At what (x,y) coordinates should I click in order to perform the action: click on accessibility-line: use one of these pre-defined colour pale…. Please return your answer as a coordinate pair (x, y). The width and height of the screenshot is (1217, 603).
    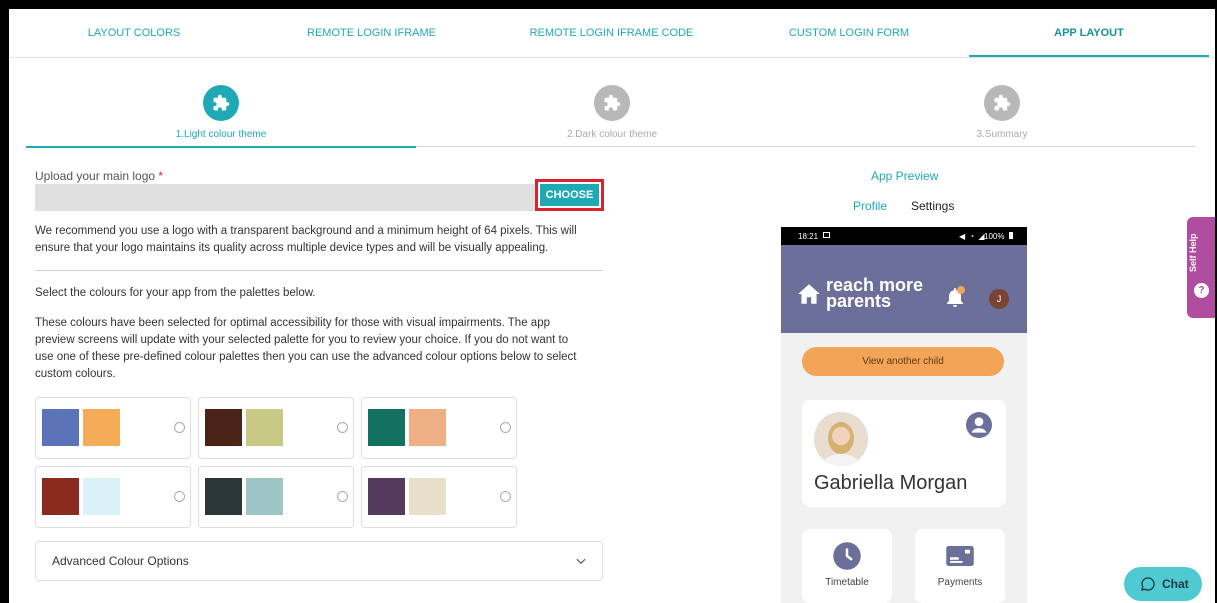
    Looking at the image, I should click on (306, 357).